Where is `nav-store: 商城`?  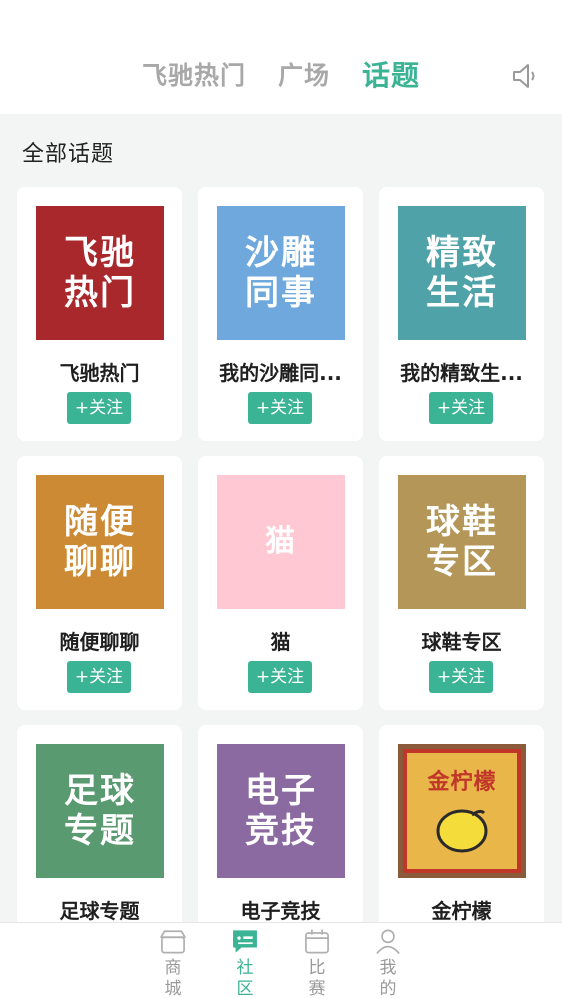 nav-store: 商城 is located at coordinates (173, 961).